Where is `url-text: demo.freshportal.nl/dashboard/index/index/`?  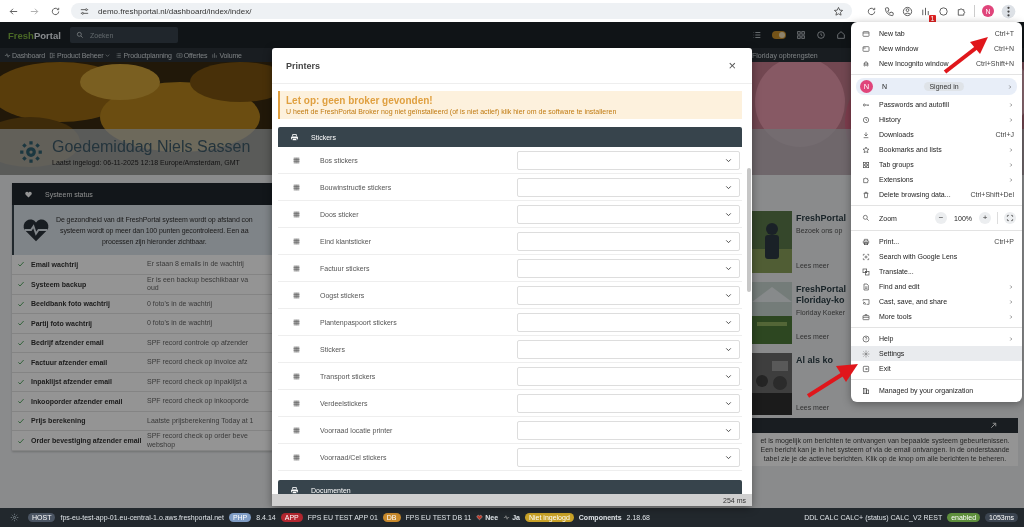 url-text: demo.freshportal.nl/dashboard/index/index/ is located at coordinates (175, 11).